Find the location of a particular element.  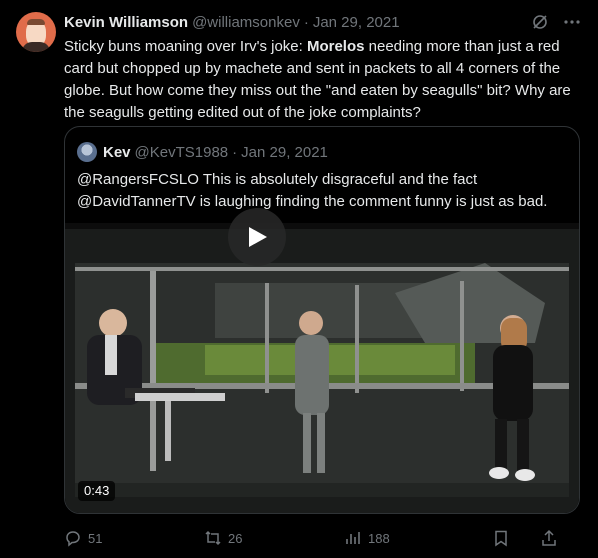

reply-button: 51 is located at coordinates (134, 538).